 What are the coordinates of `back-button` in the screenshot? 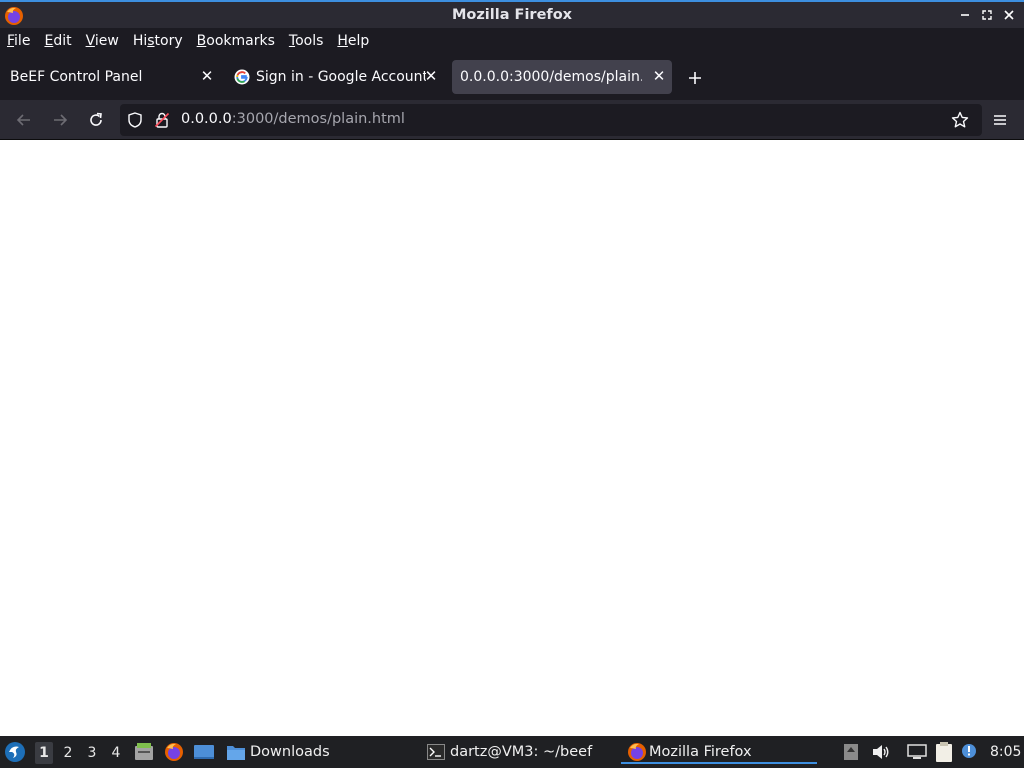 It's located at (24, 120).